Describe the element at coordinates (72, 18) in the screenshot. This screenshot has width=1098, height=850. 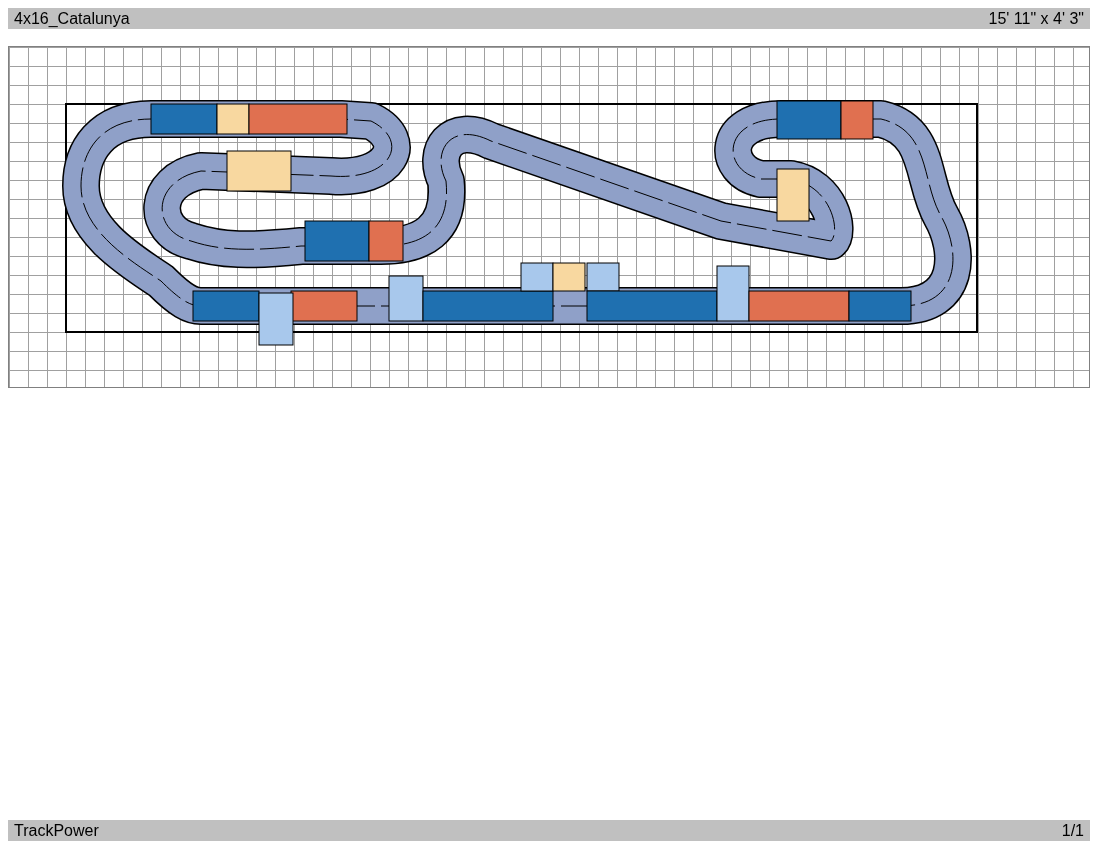
I see `layout-title: 4x16_Catalunya` at that location.